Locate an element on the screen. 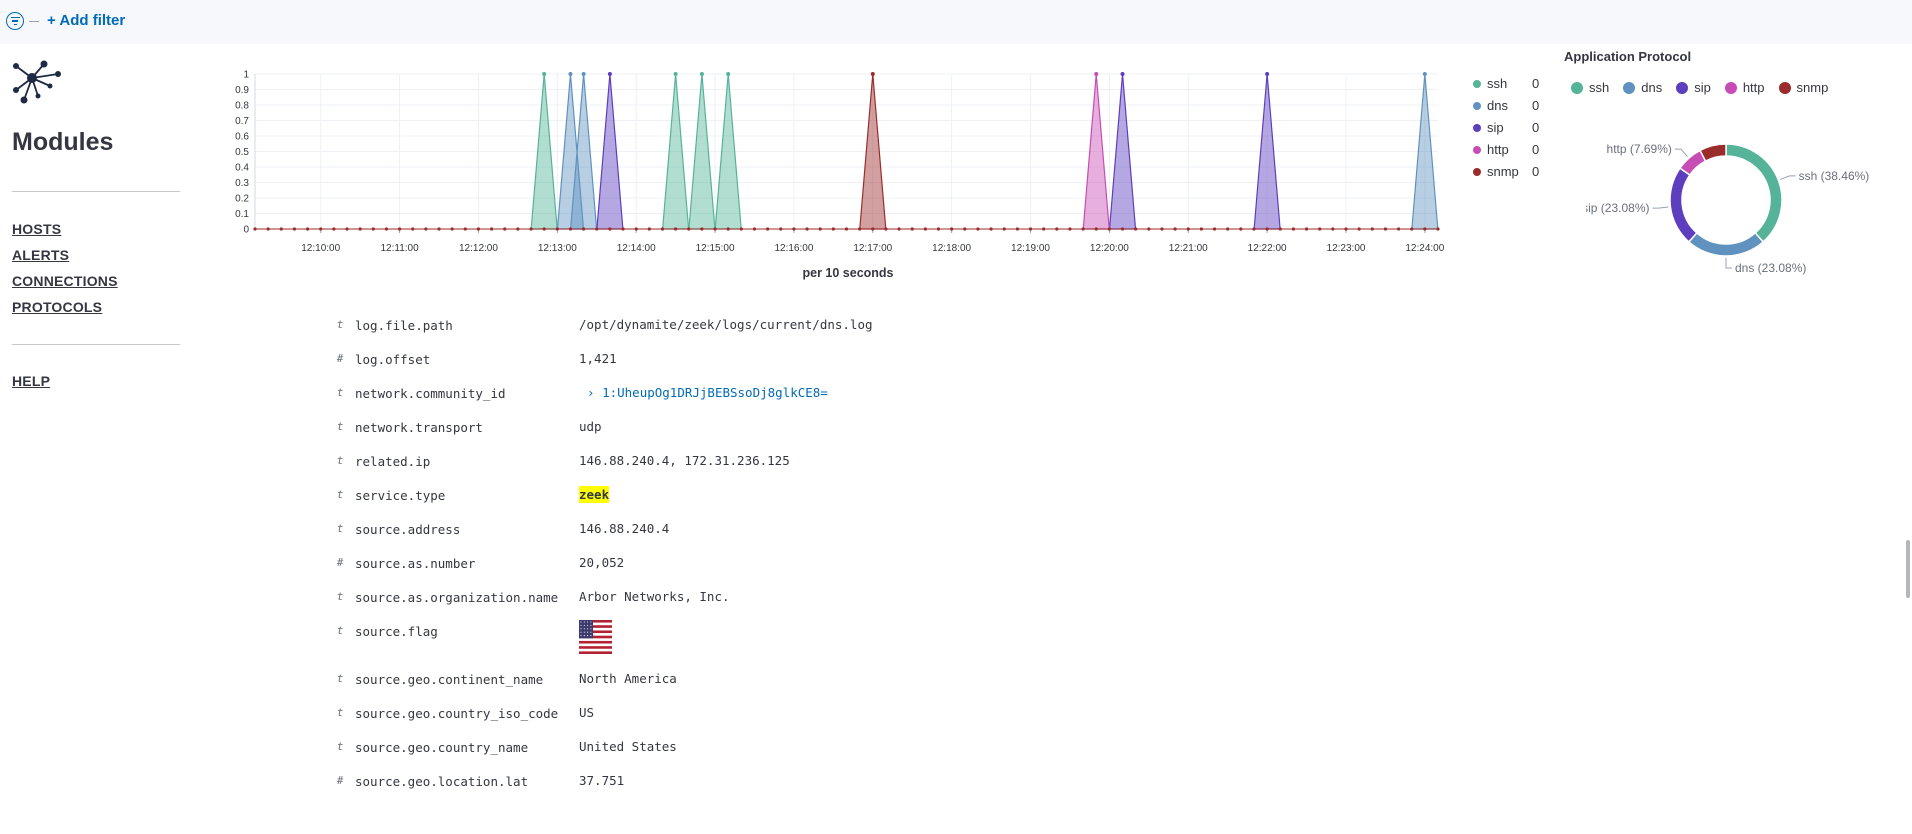 The height and width of the screenshot is (834, 1912). legend-item-snmp: snmp 0 is located at coordinates (1508, 174).